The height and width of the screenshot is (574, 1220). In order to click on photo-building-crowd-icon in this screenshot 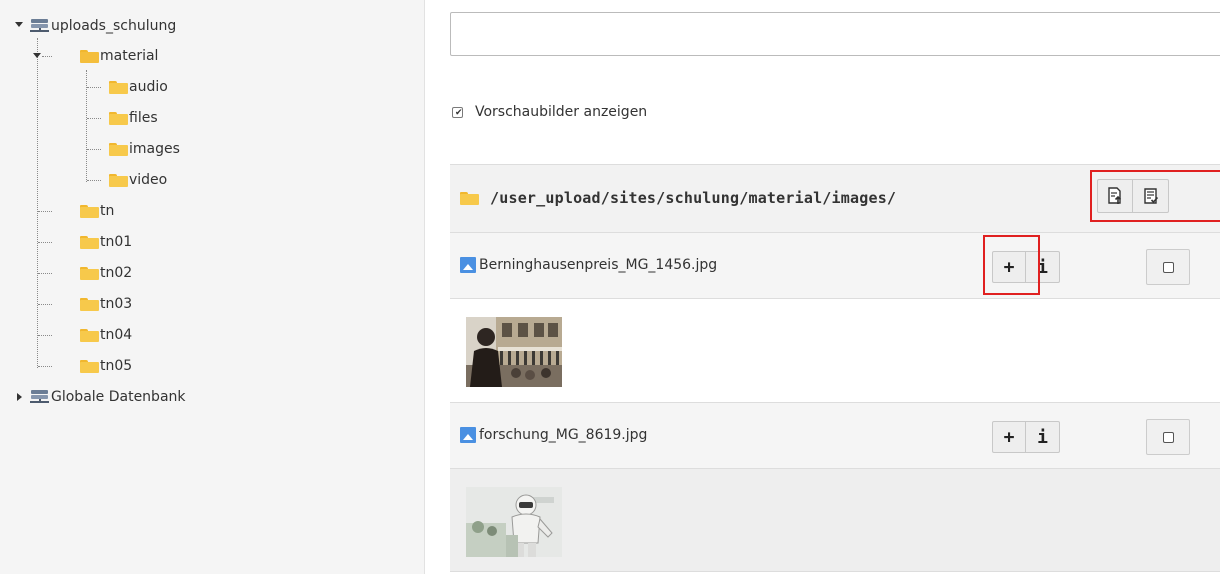, I will do `click(514, 352)`.